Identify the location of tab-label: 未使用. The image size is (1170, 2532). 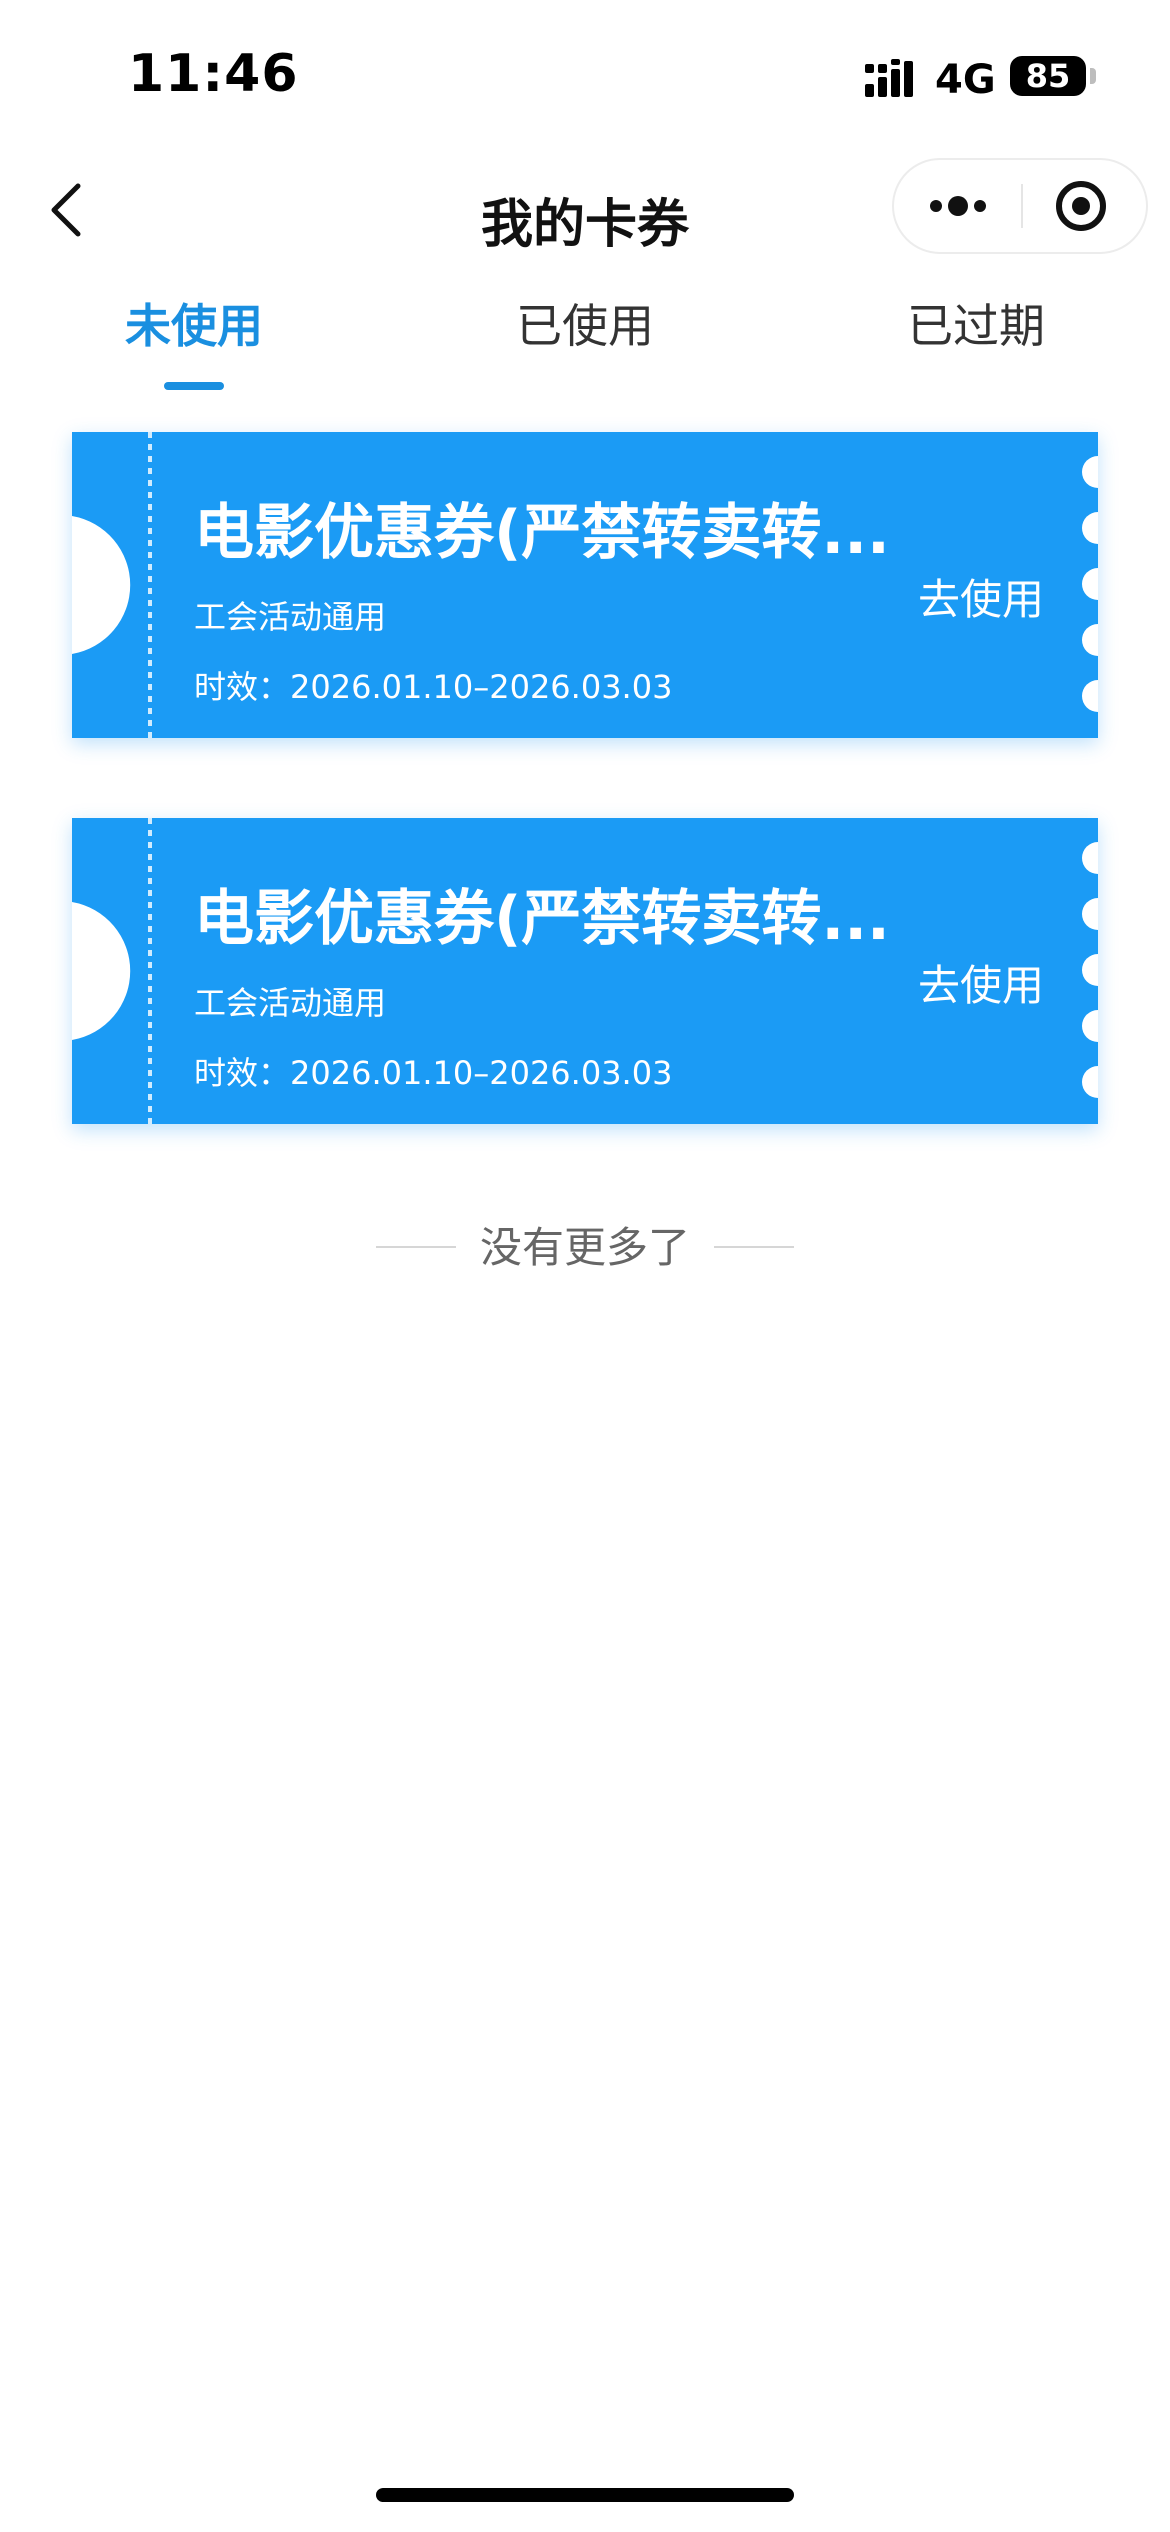
(194, 326).